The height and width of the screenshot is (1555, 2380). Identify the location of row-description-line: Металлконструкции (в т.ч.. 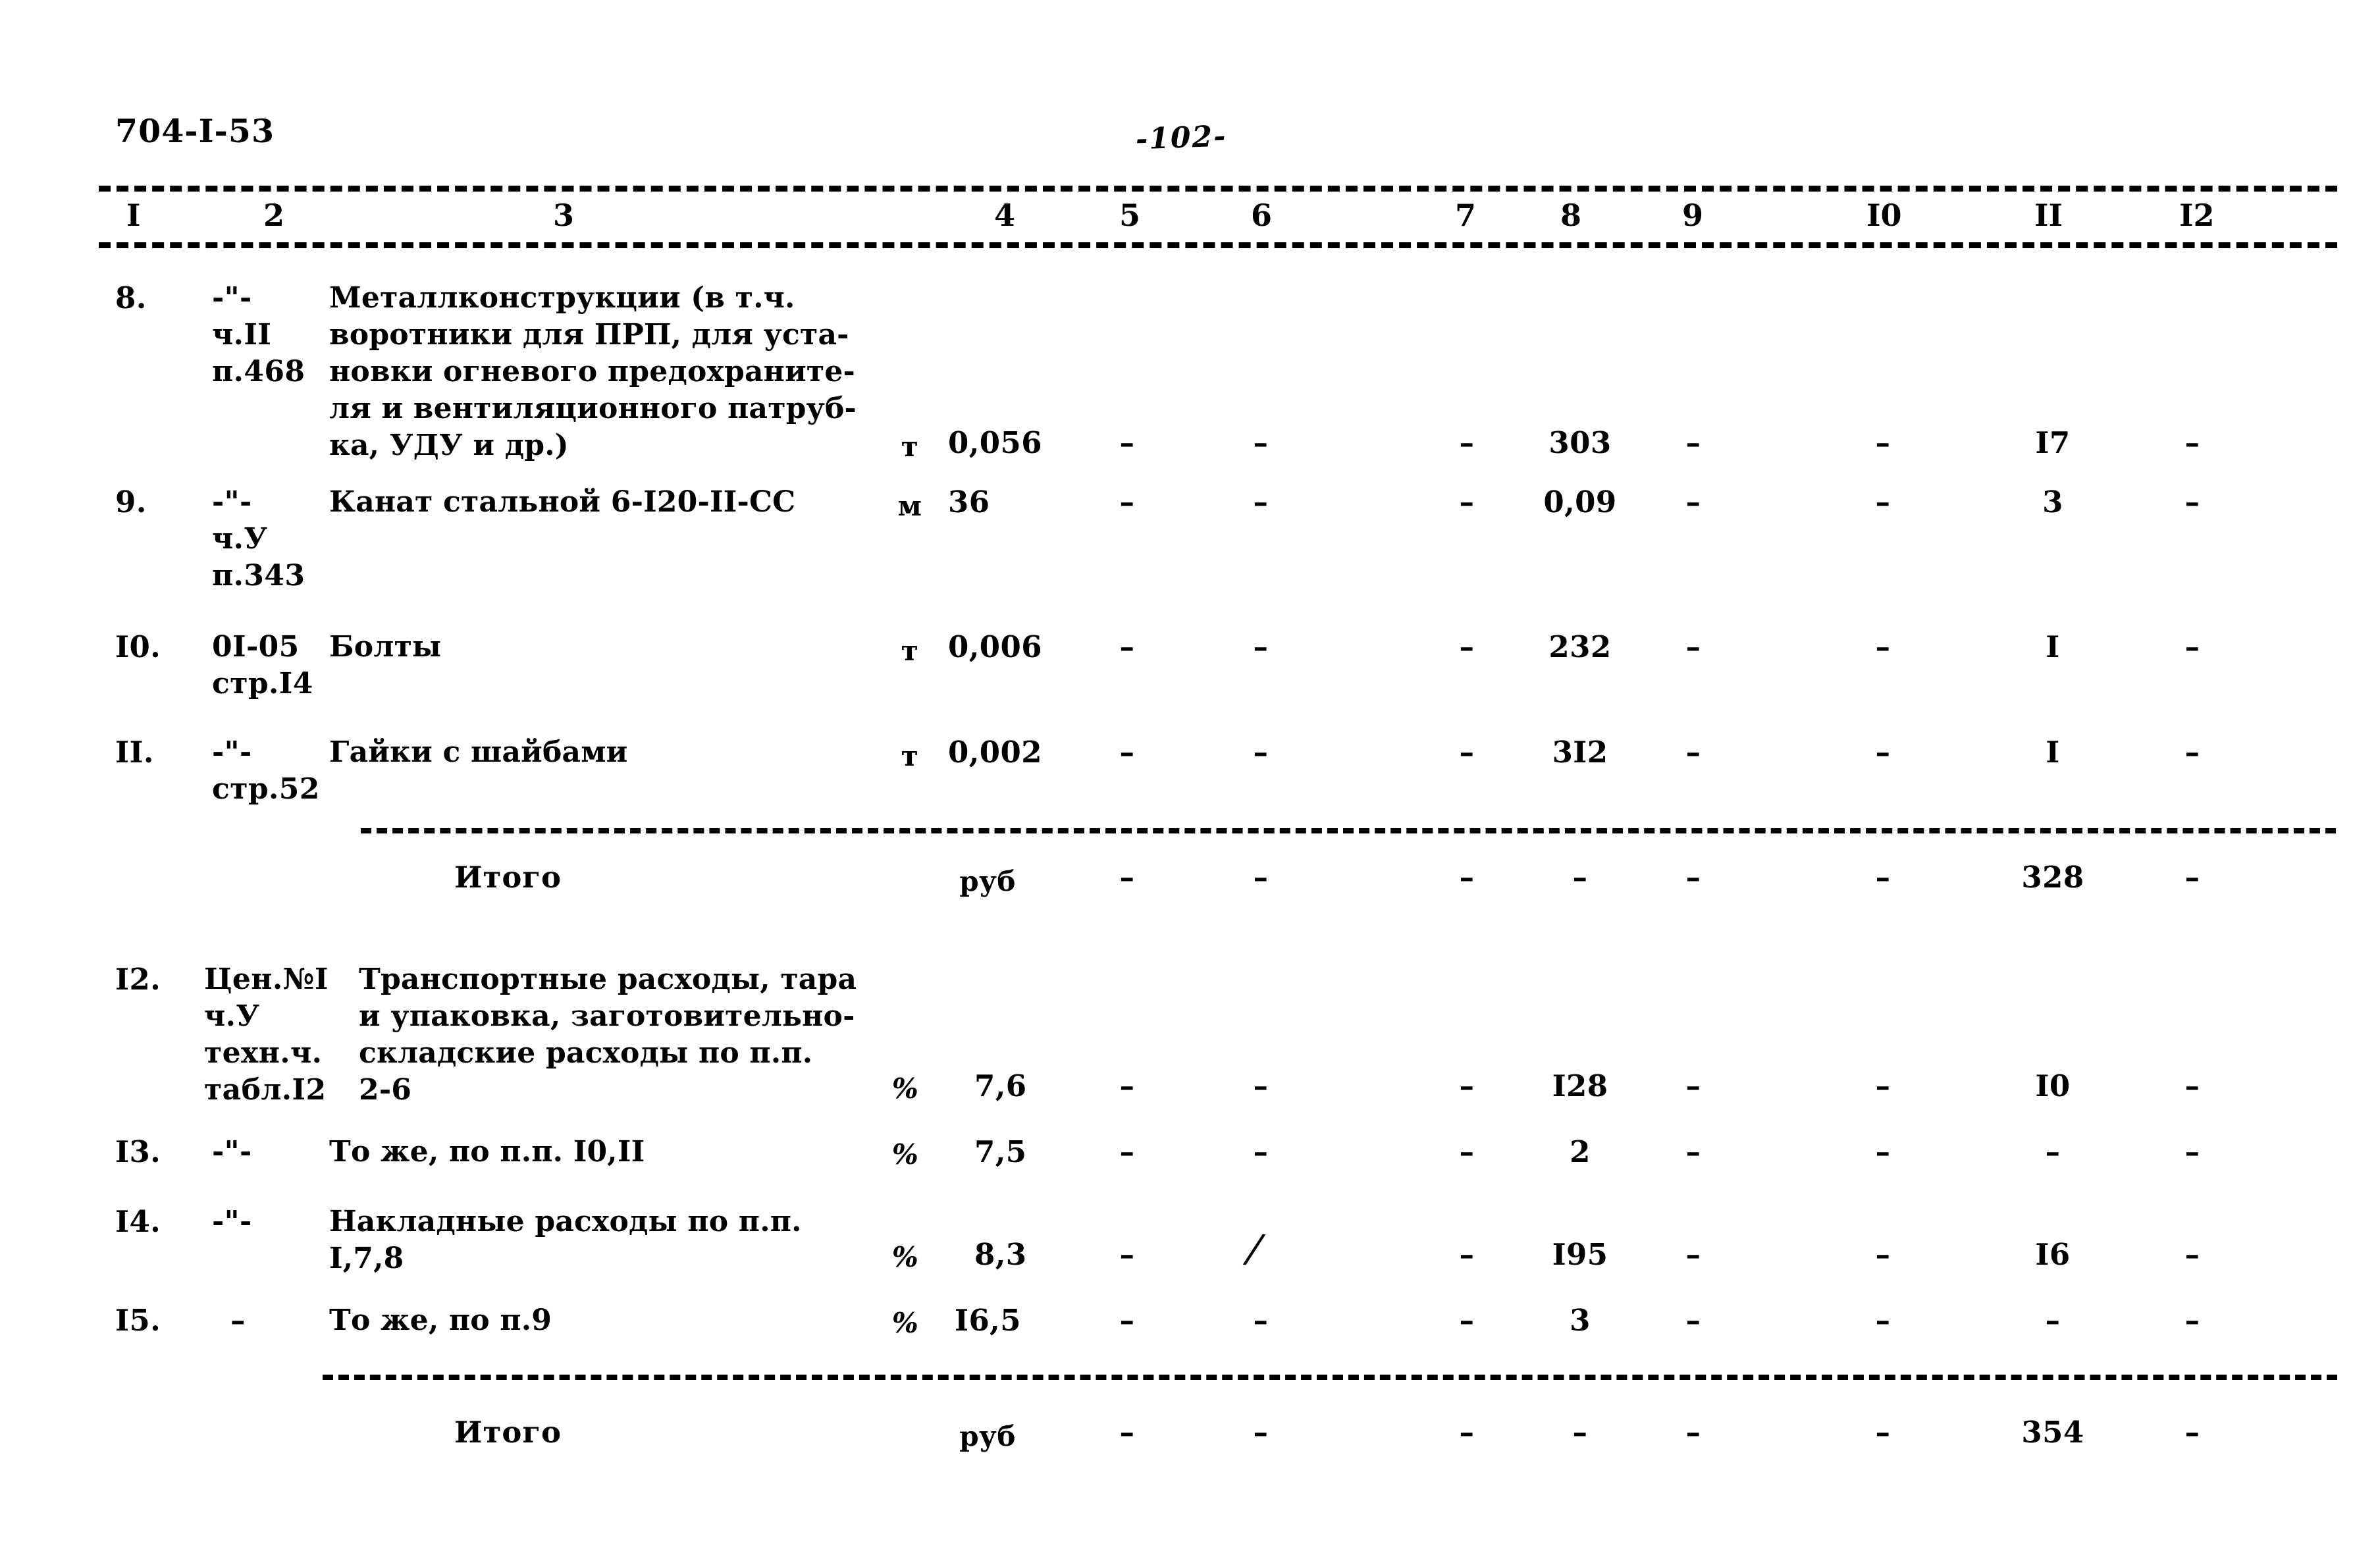
(562, 298).